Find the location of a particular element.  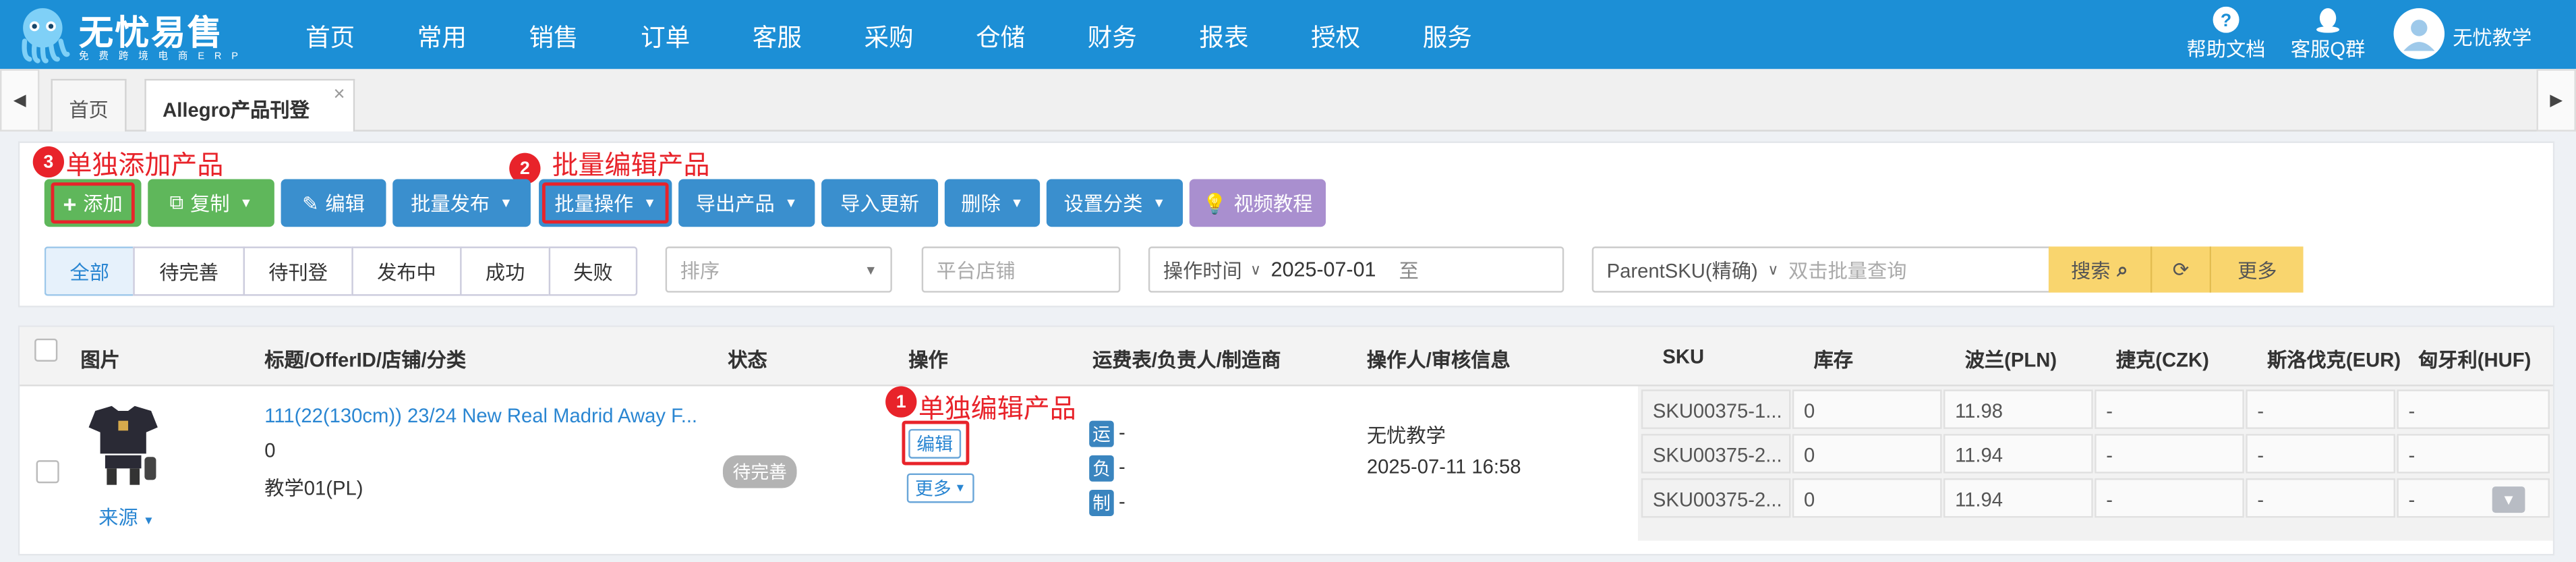

avatar is located at coordinates (2419, 33).